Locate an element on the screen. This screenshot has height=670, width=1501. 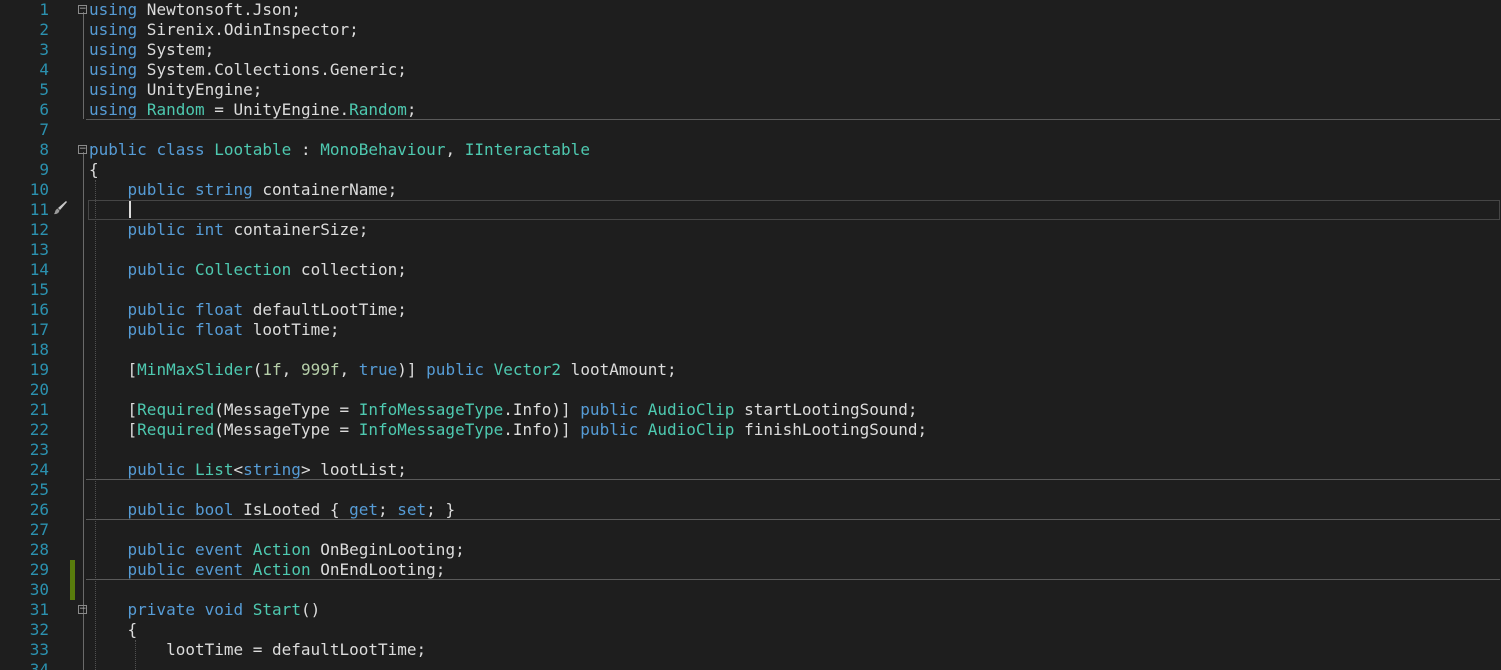
code-line: 5 using UnityEngine; is located at coordinates (750, 90).